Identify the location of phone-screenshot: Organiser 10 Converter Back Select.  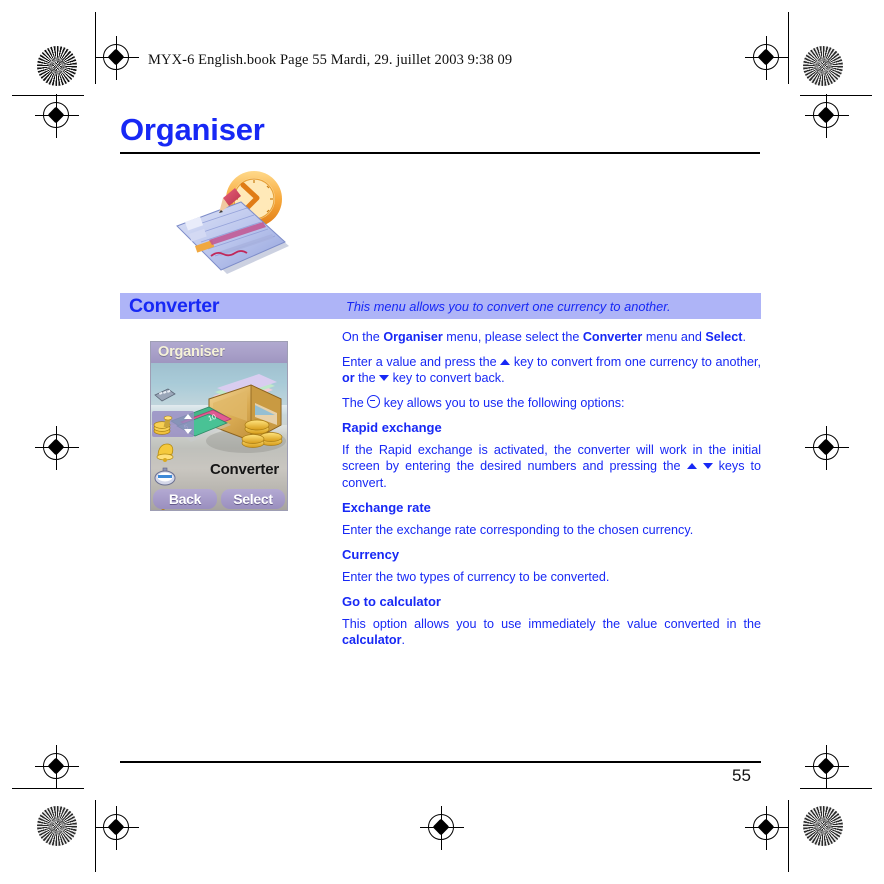
(219, 426).